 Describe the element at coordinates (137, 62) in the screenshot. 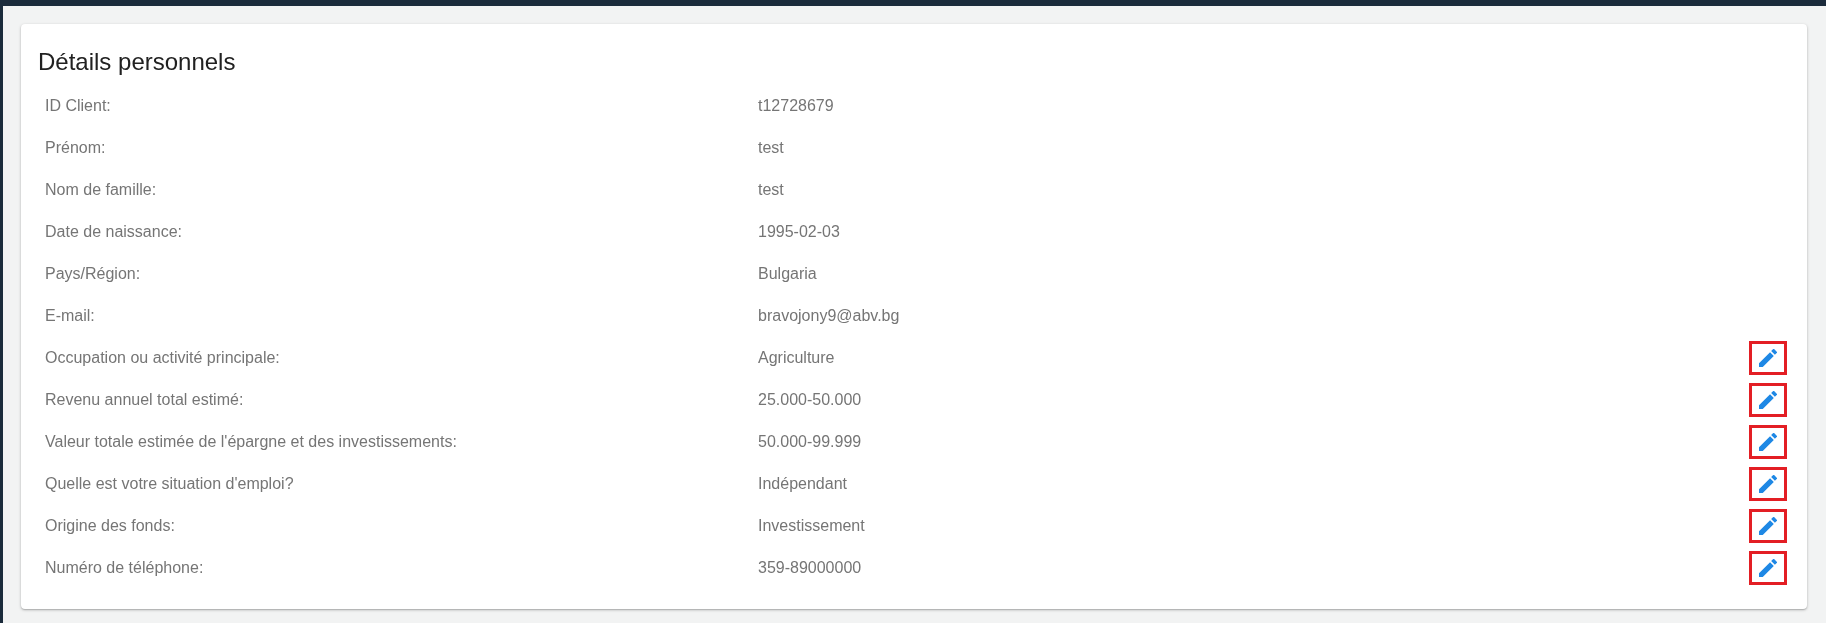

I see `card-title: Détails personnels` at that location.